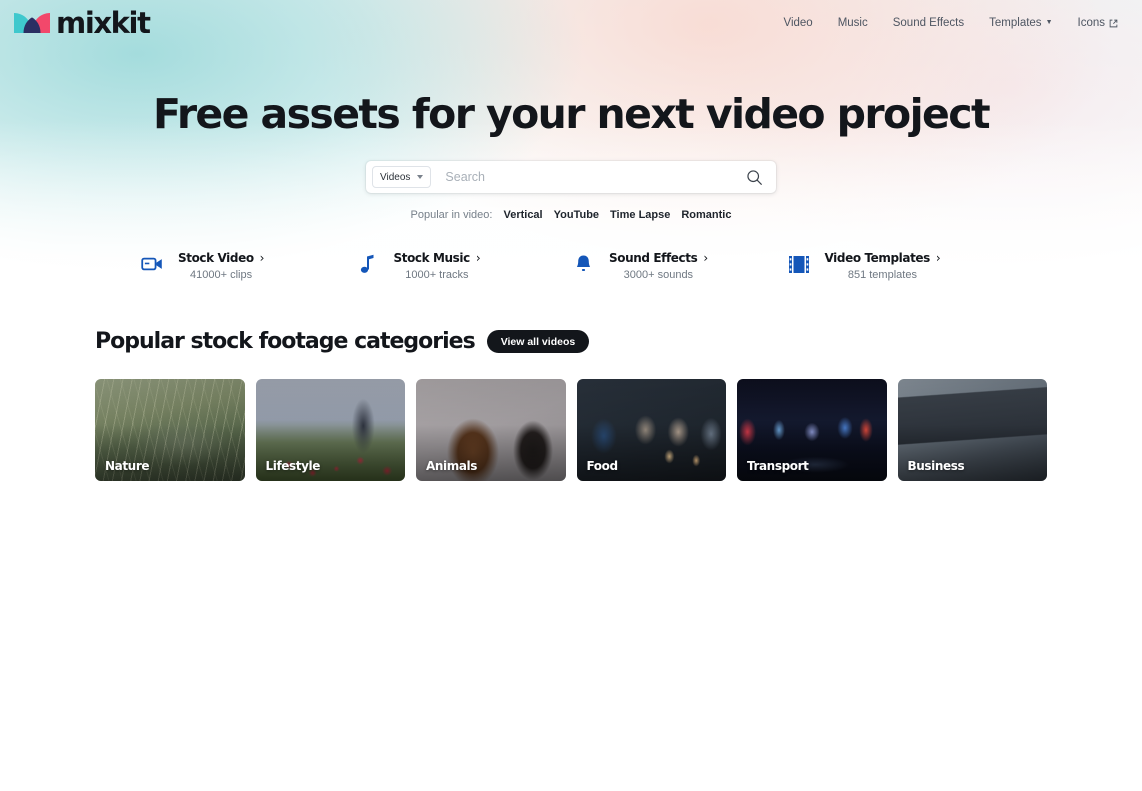 This screenshot has width=1142, height=791. Describe the element at coordinates (152, 264) in the screenshot. I see `video-camera-icon` at that location.